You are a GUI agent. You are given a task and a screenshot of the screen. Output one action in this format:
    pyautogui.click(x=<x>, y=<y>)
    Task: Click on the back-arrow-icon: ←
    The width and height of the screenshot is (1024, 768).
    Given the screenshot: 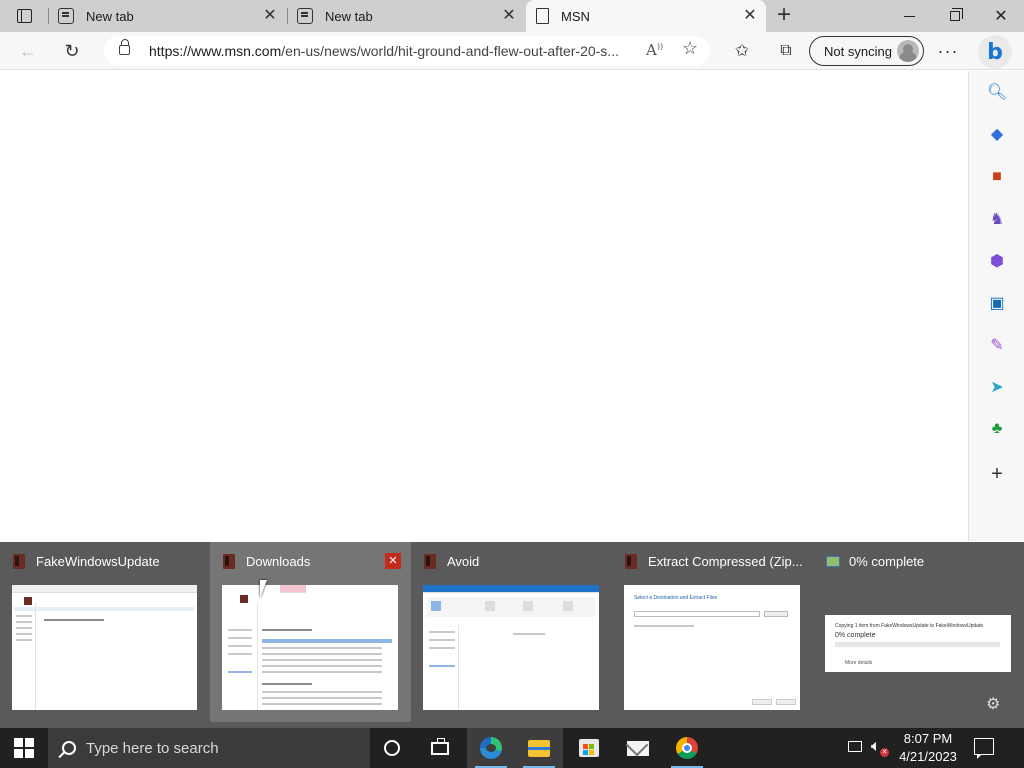 What is the action you would take?
    pyautogui.click(x=28, y=50)
    